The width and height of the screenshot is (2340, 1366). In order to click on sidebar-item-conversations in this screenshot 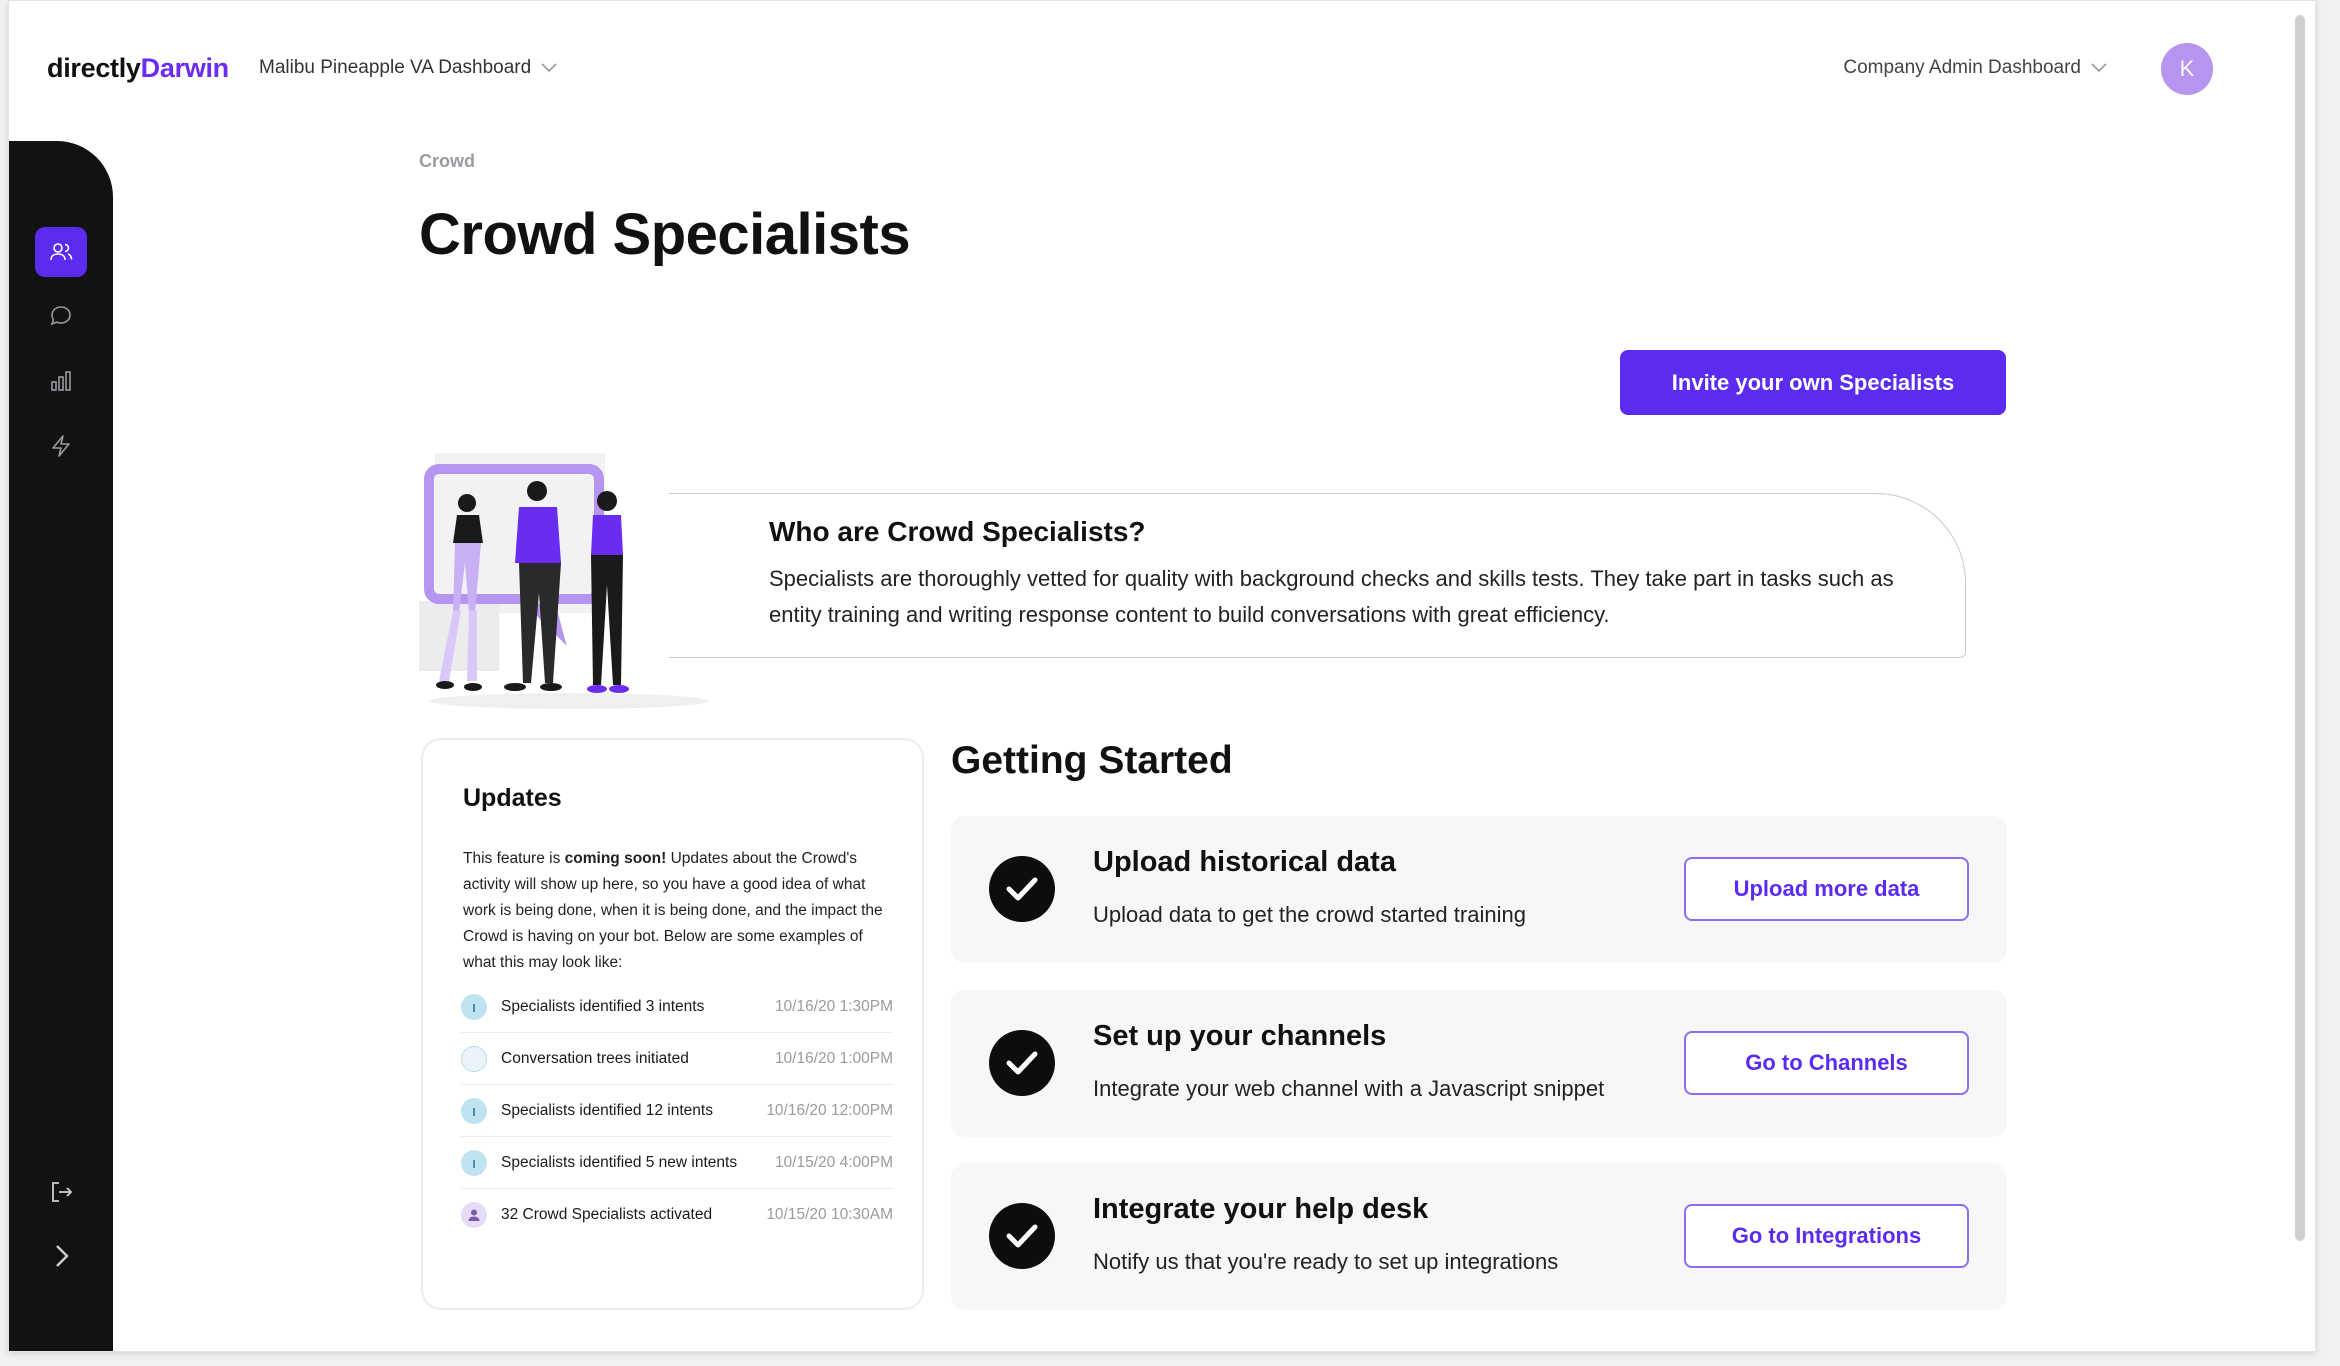, I will do `click(61, 316)`.